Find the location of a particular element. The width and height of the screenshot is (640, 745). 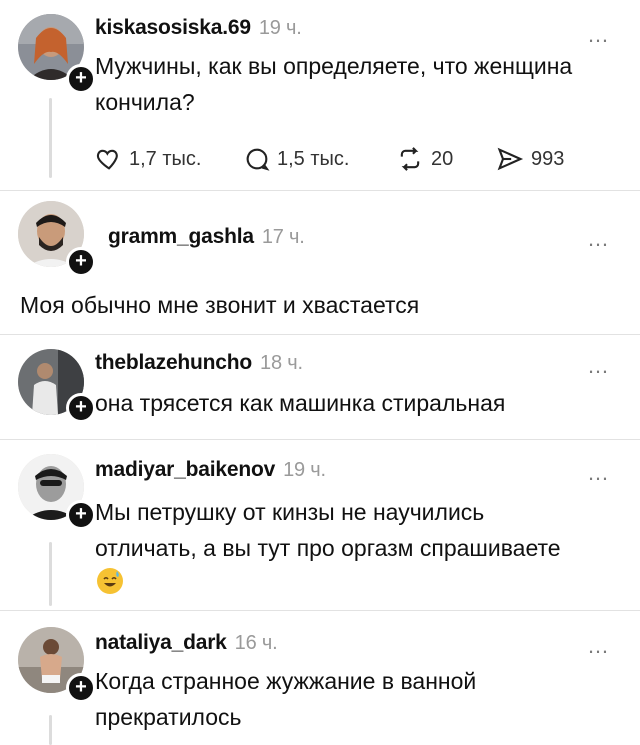

repost-count: 20 is located at coordinates (442, 158).